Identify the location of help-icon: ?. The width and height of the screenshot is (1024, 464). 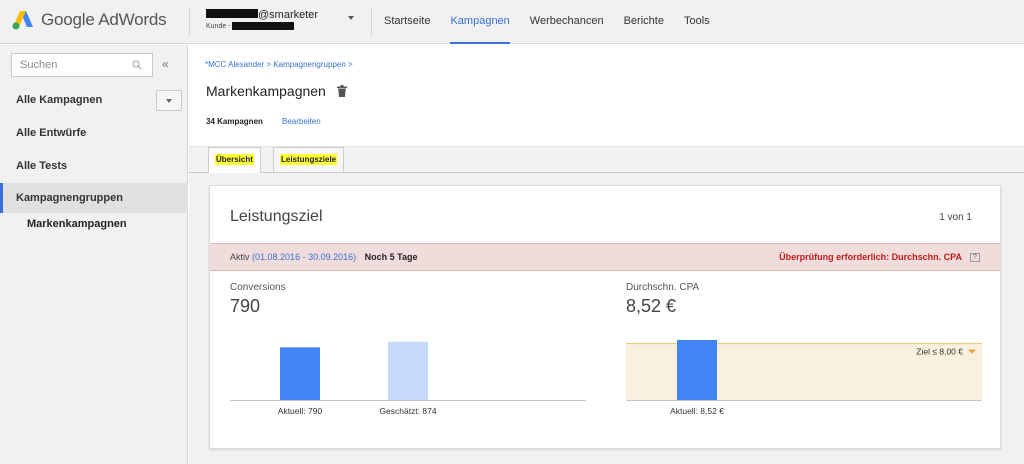
(975, 257).